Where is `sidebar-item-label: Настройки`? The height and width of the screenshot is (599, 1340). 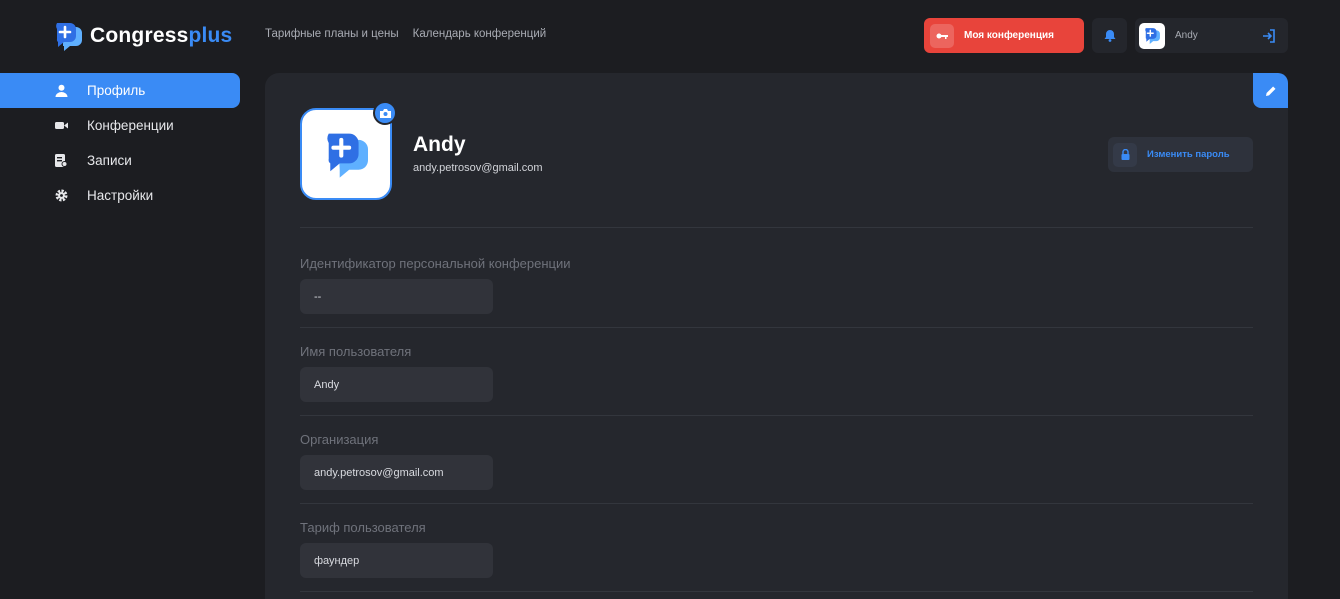 sidebar-item-label: Настройки is located at coordinates (120, 195).